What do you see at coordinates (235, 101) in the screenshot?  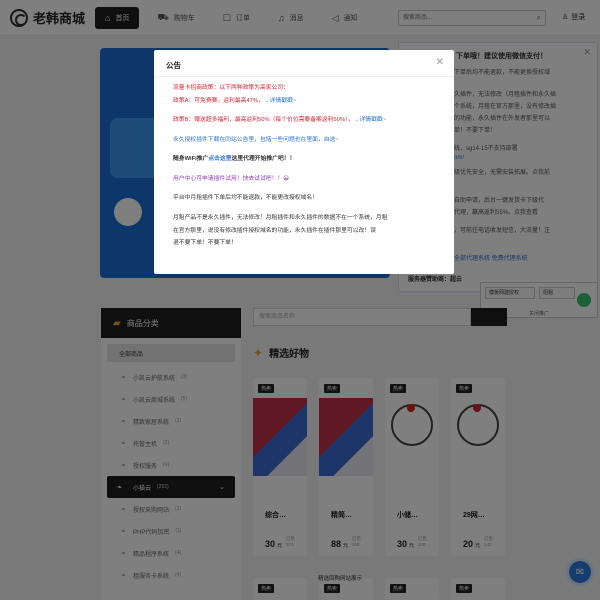 I see `modal-line: 政策A：可免费赛，返利最高47%，→详情戳戳~` at bounding box center [235, 101].